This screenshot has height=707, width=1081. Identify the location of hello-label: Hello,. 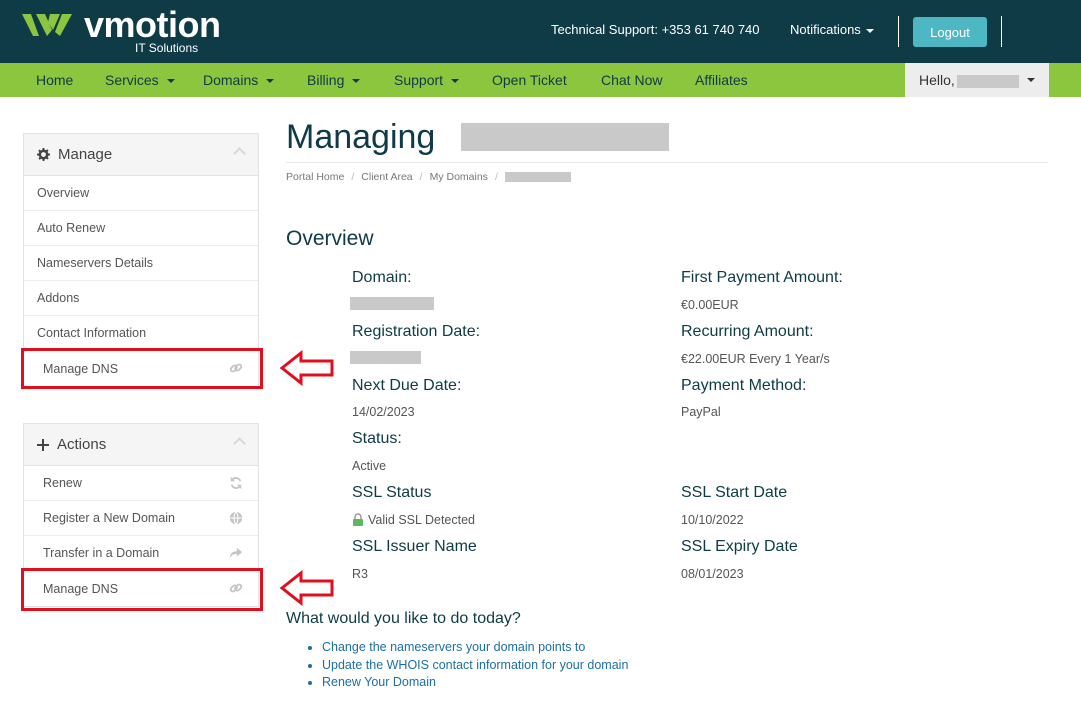
(937, 80).